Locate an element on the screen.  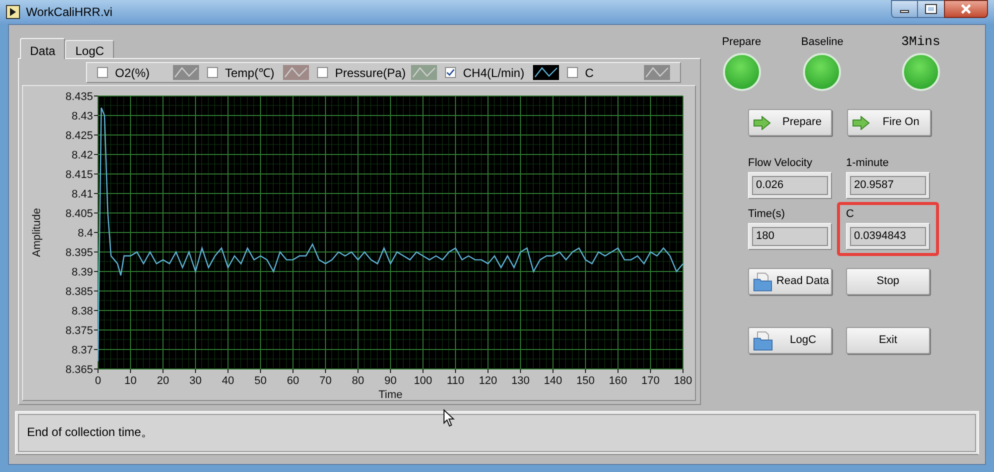
close-button is located at coordinates (966, 9).